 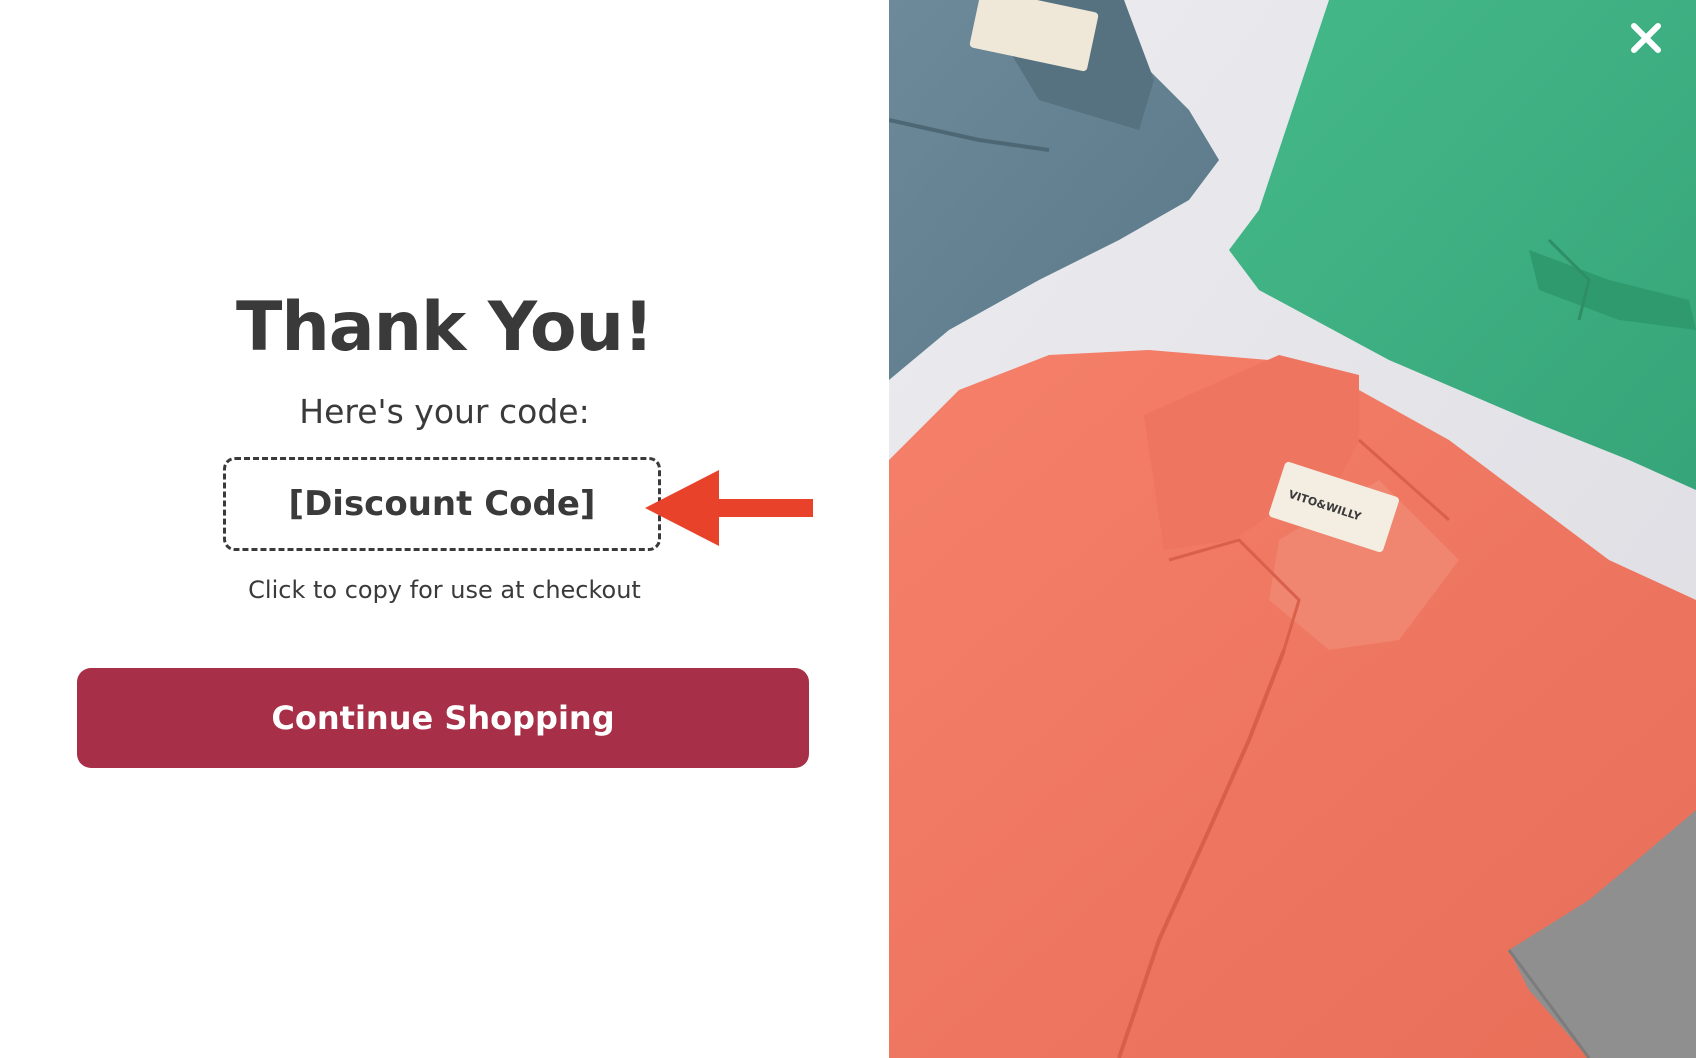 I want to click on discount-code: [Discount Code], so click(x=442, y=504).